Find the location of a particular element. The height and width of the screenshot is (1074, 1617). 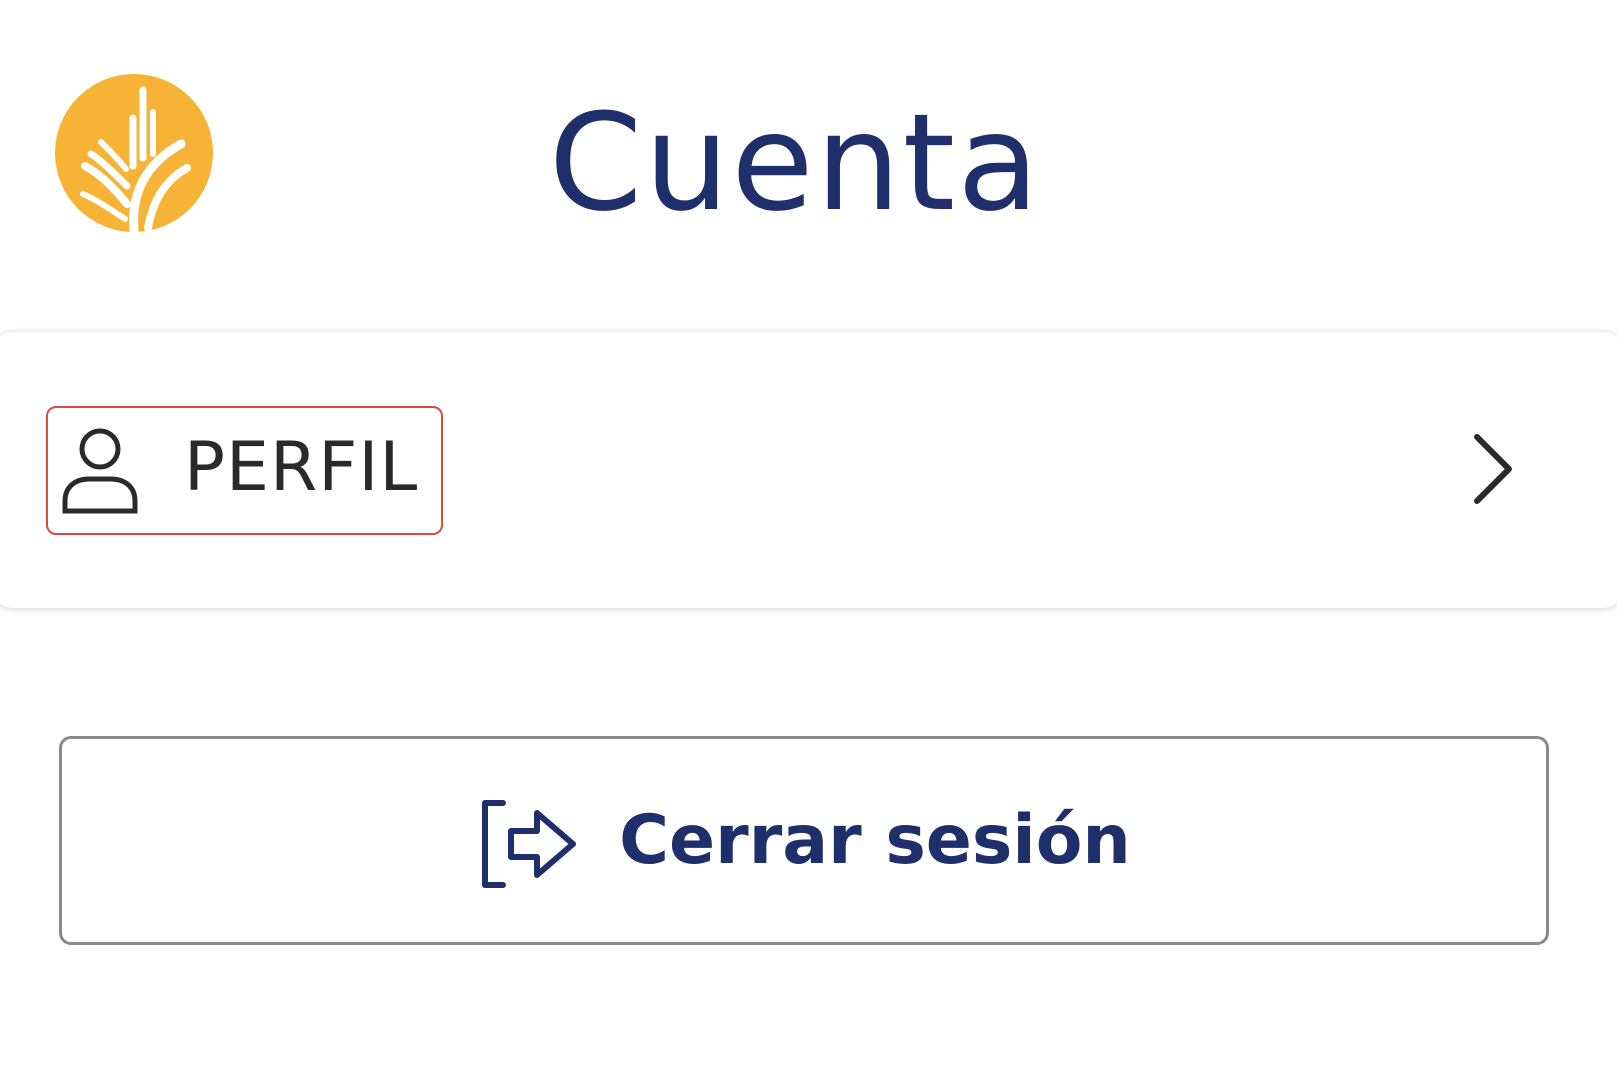

user-icon is located at coordinates (100, 471).